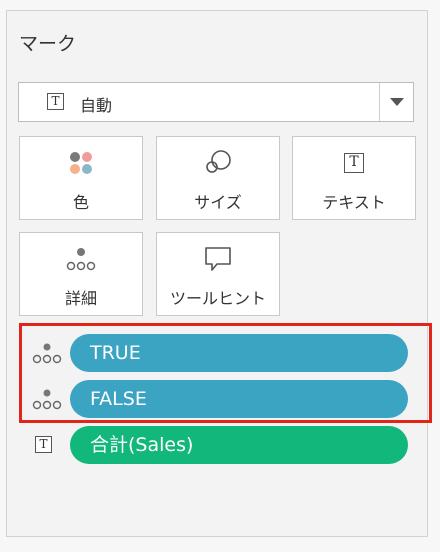 The height and width of the screenshot is (552, 440). What do you see at coordinates (218, 161) in the screenshot?
I see `size-icon` at bounding box center [218, 161].